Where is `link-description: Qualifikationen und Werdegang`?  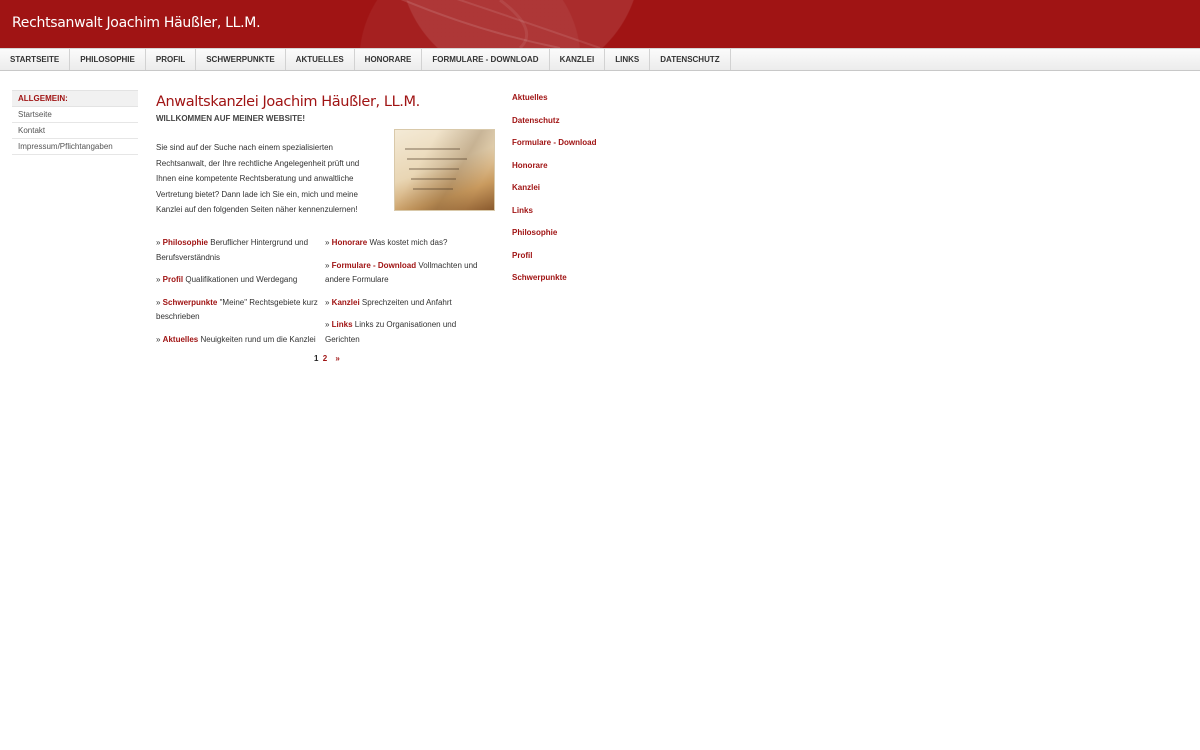
link-description: Qualifikationen und Werdegang is located at coordinates (240, 279).